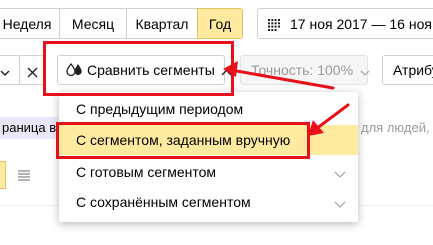  I want to click on annotation-arrow-bottom, so click(329, 119).